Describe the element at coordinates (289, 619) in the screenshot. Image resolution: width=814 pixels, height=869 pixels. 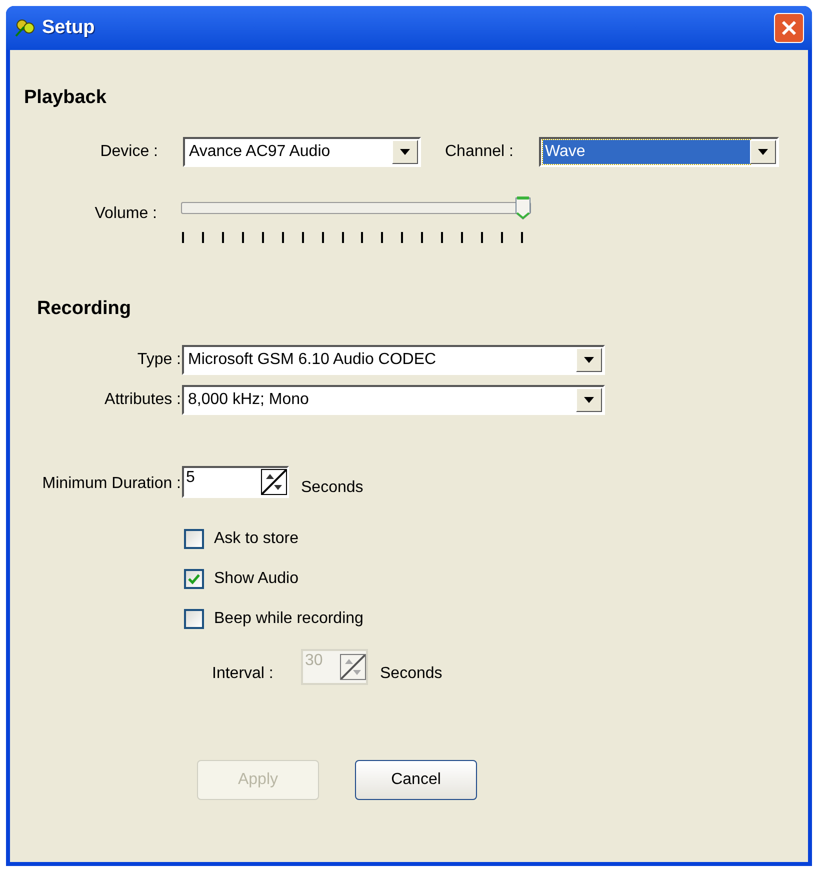
I see `checkbox-label: Beep while recording` at that location.